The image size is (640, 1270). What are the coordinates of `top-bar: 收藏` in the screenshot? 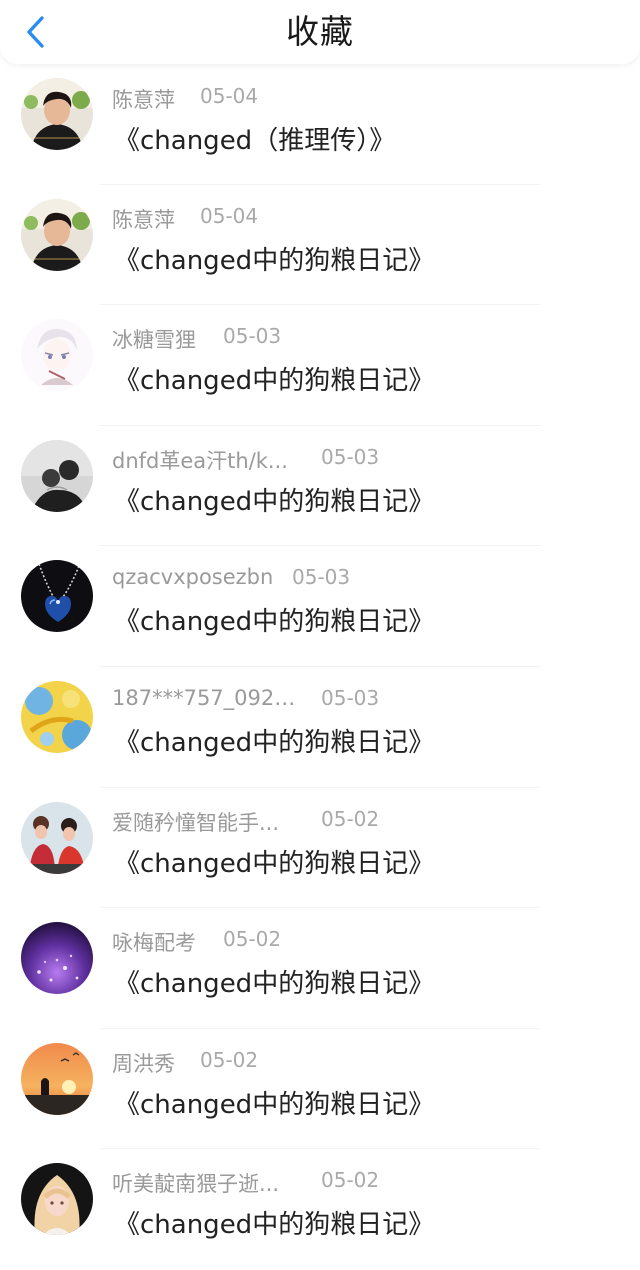 It's located at (320, 32).